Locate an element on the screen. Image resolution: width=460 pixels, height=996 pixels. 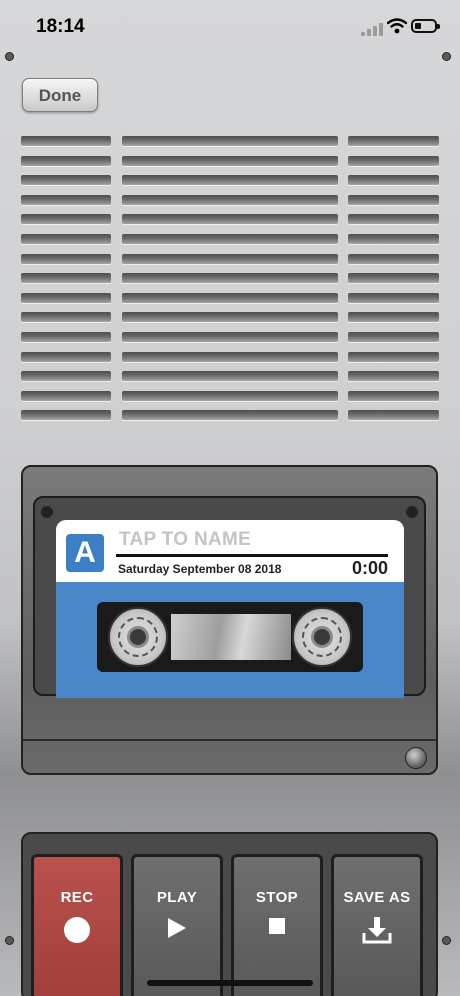
home-indicator is located at coordinates (230, 983).